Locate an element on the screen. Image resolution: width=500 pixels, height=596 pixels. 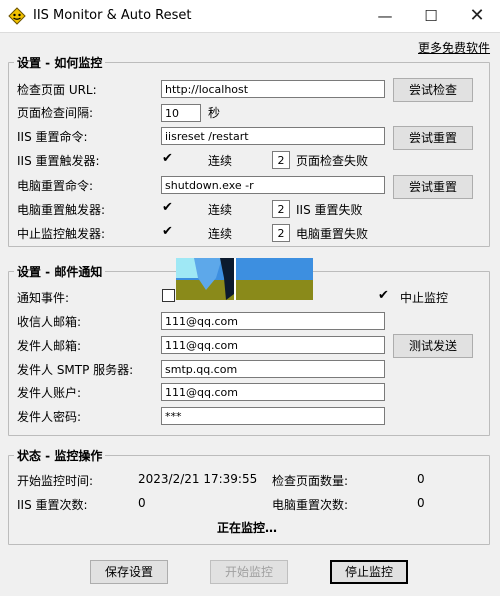
try-iis-reset-button: 尝试重置 is located at coordinates (433, 138).